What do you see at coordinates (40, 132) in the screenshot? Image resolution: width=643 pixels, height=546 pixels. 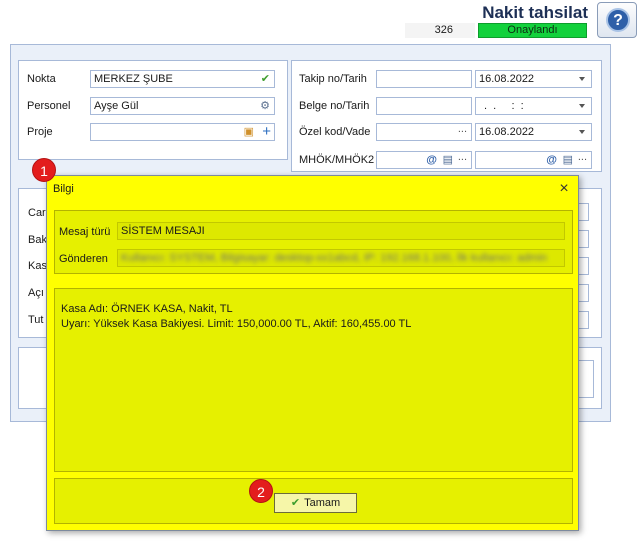 I see `proje-label: Proje` at bounding box center [40, 132].